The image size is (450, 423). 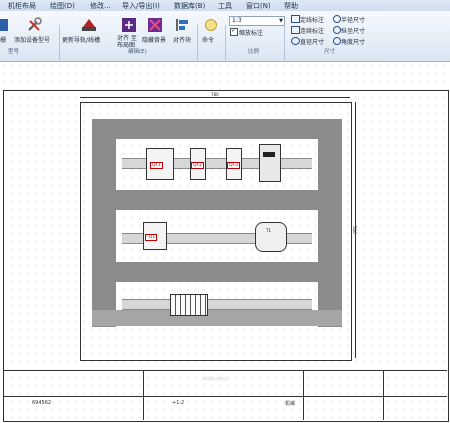 I want to click on angle-dim-button: 角度尺寸, so click(x=353, y=41).